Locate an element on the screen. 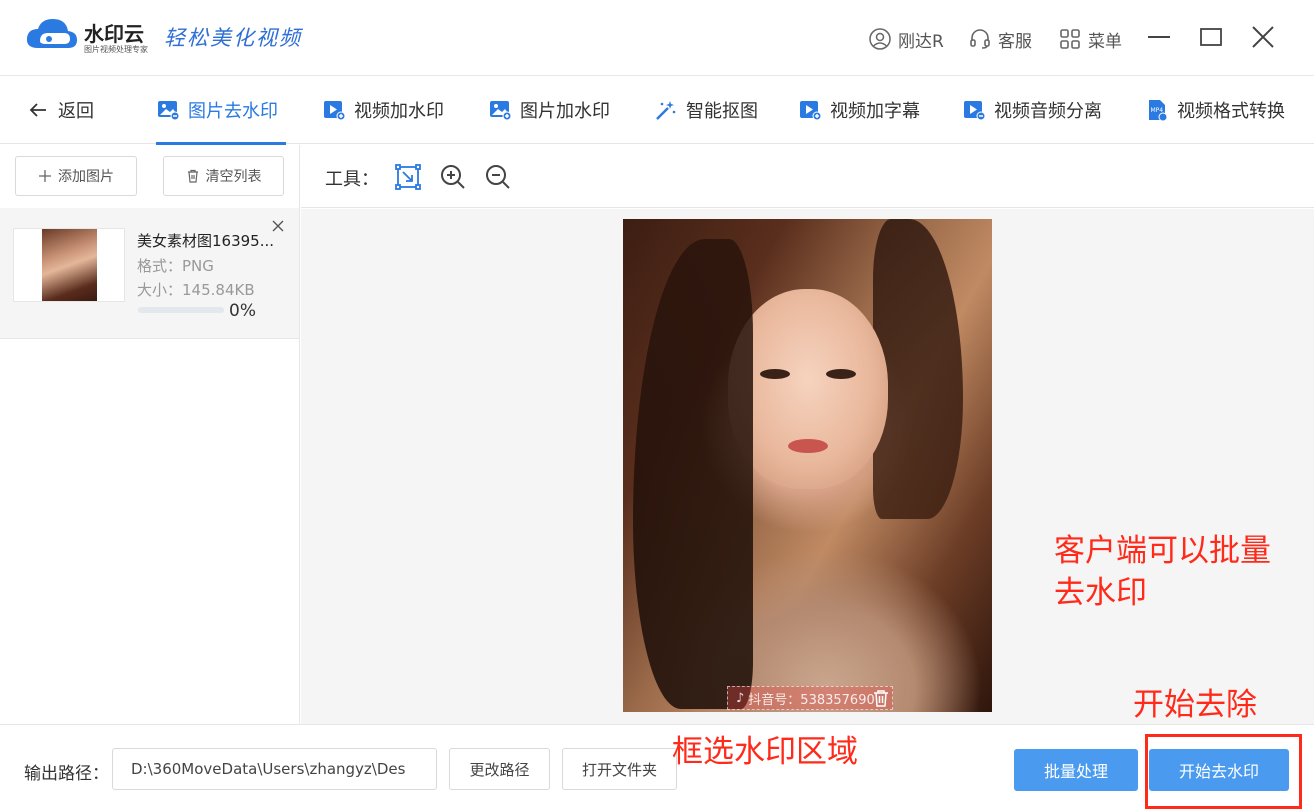 Image resolution: width=1314 pixels, height=810 pixels. title-bar: 水印云 图片视频处理专家 轻松美化视频 刚达R 客服 菜单 is located at coordinates (657, 38).